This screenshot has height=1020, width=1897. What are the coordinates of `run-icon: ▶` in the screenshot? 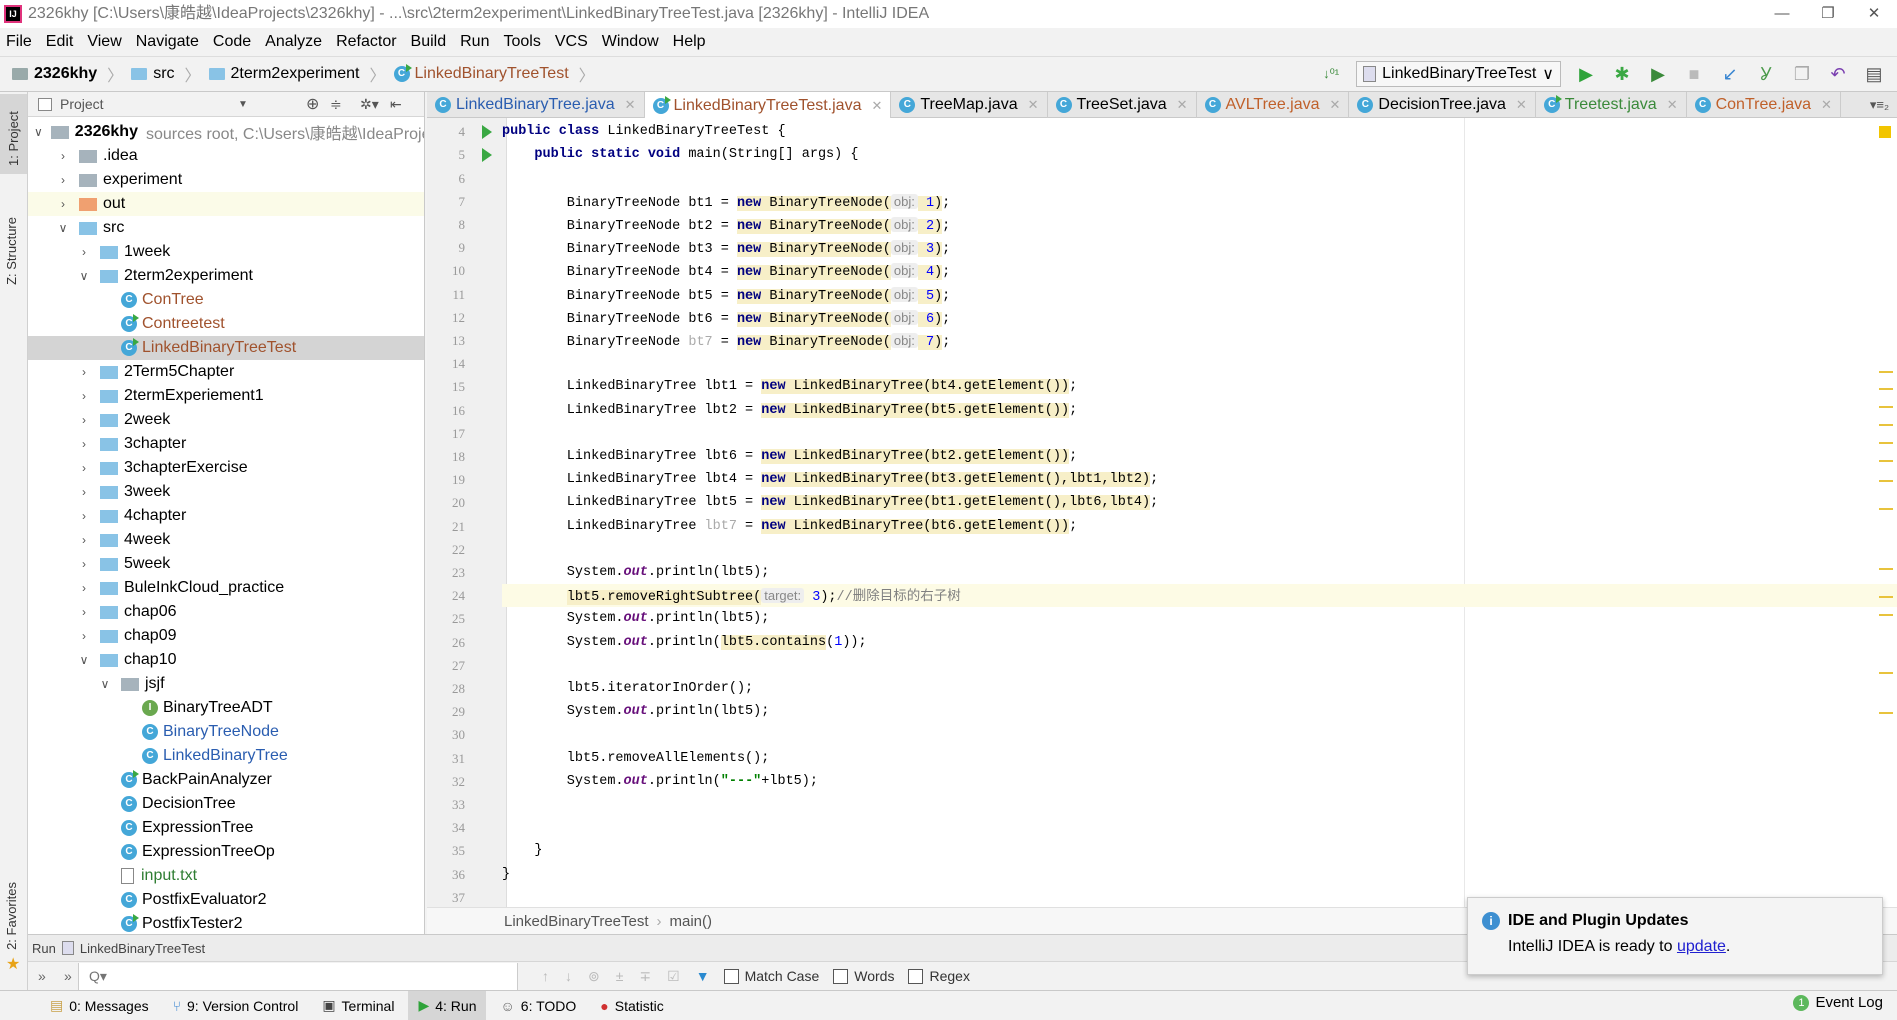 It's located at (1586, 74).